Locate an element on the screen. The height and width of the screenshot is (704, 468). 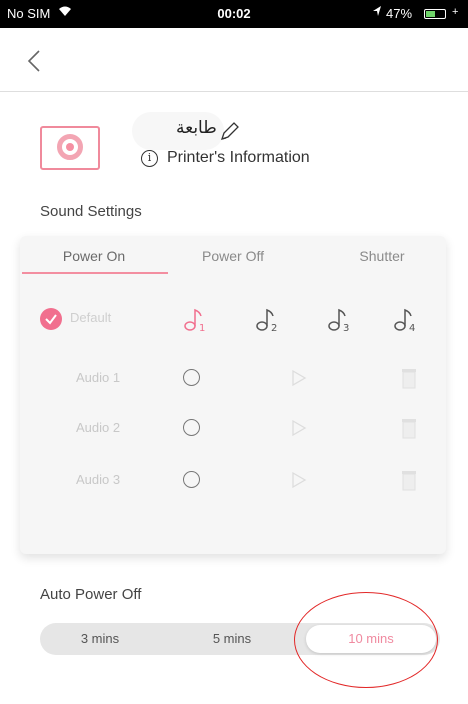
music-note-2-icon: 2 is located at coordinates (267, 319).